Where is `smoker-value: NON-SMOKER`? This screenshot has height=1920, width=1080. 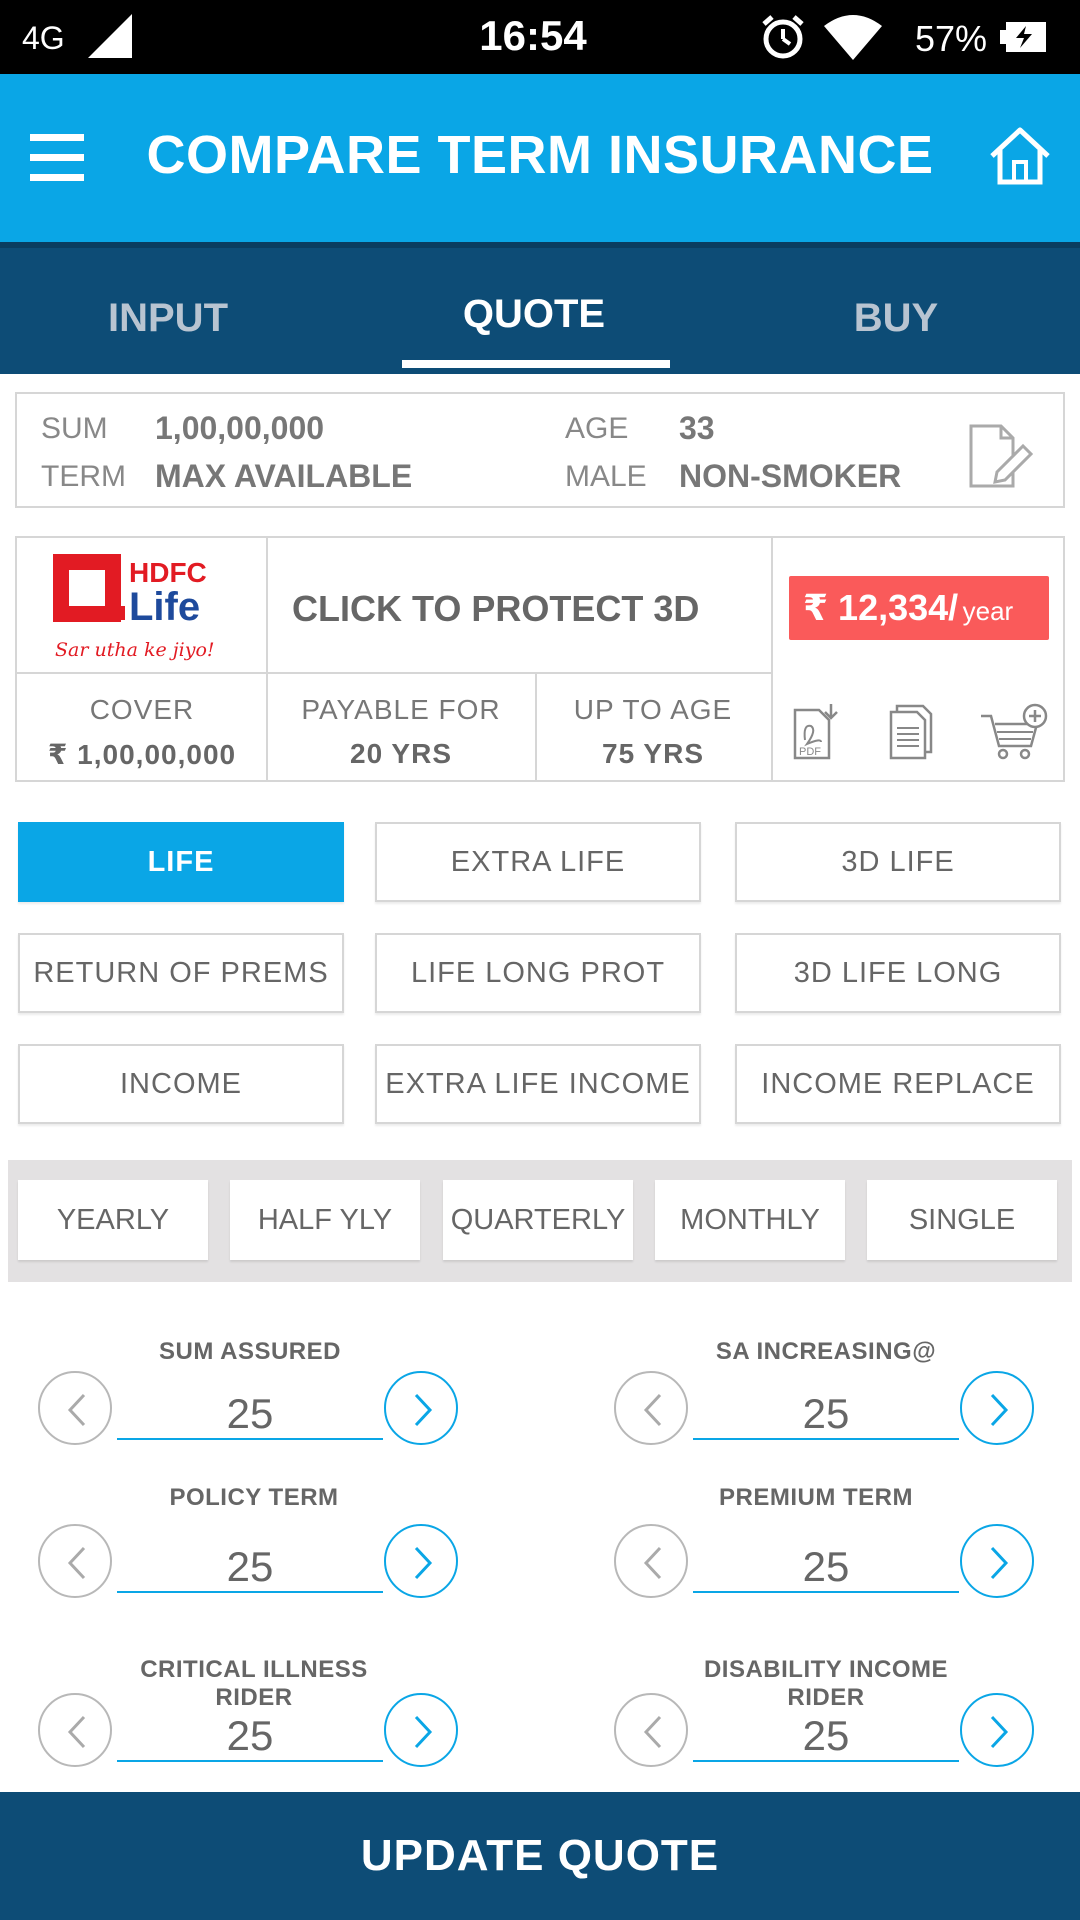
smoker-value: NON-SMOKER is located at coordinates (790, 476).